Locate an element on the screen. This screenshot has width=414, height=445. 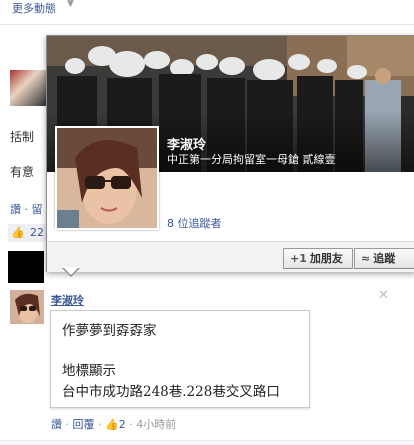
close-icon: ✕ is located at coordinates (383, 295).